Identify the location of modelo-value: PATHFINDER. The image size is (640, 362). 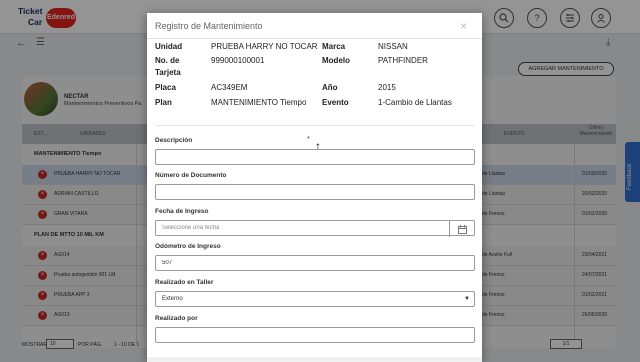
(403, 60).